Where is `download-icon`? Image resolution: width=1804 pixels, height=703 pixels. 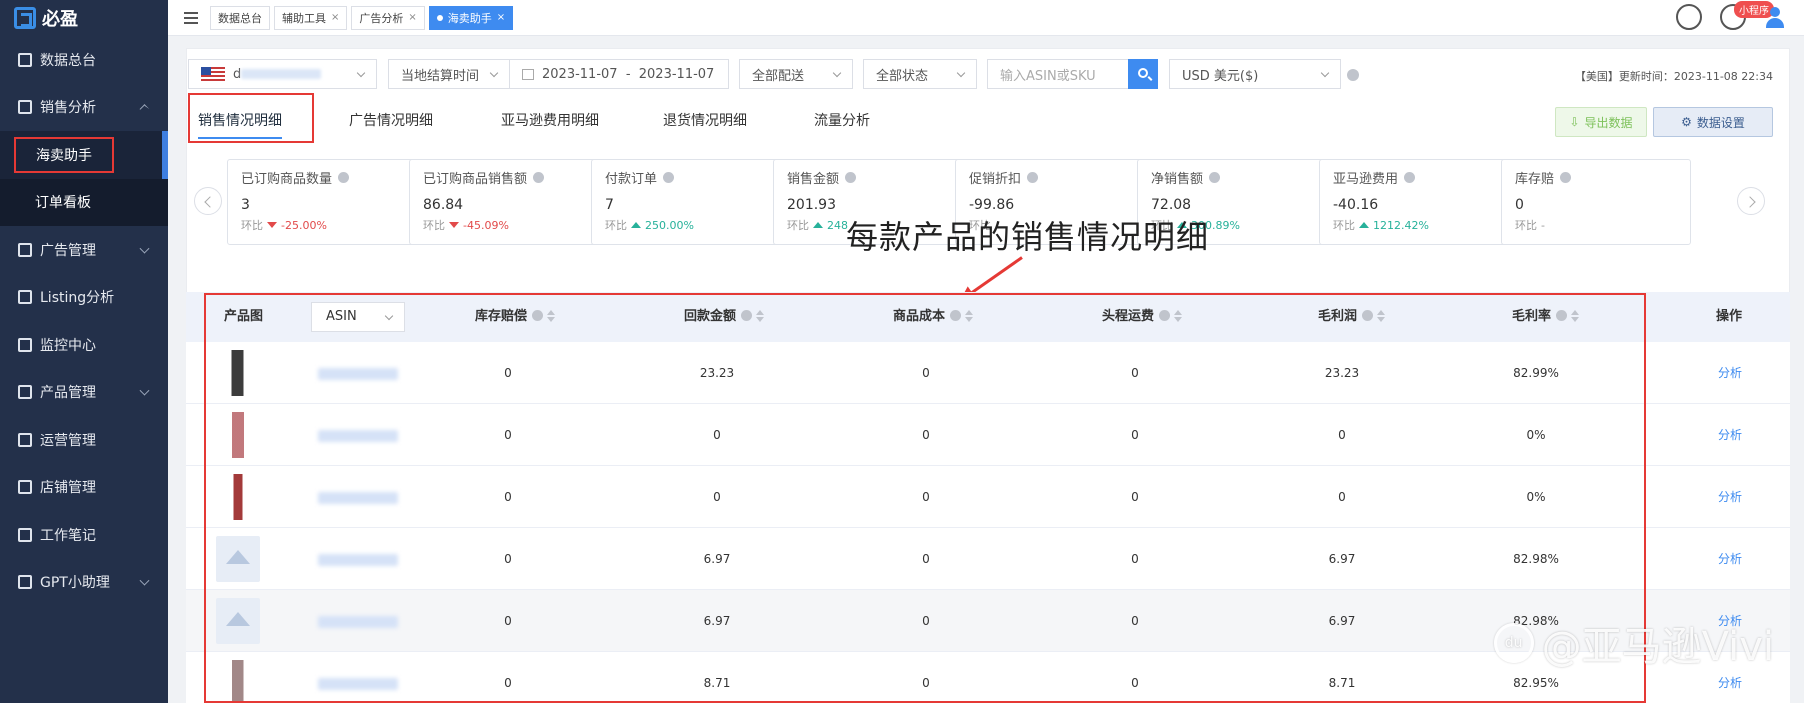
download-icon is located at coordinates (1689, 17).